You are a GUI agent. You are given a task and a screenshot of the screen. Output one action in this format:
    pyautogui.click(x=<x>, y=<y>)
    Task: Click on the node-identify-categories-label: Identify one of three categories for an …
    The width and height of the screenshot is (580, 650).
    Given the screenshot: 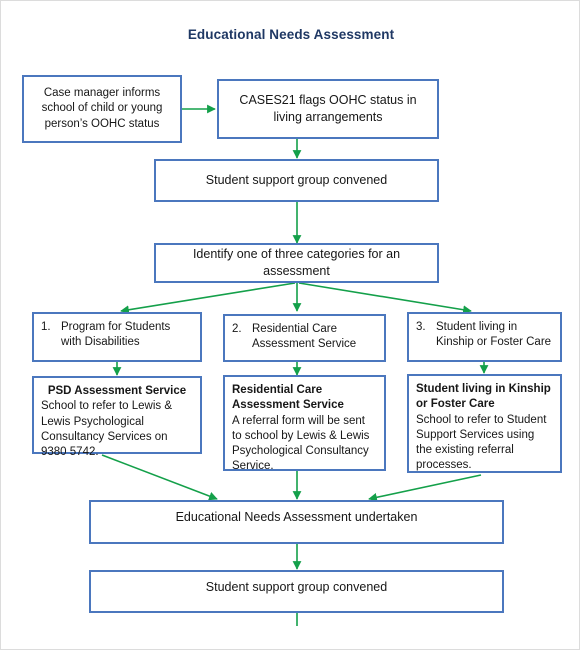 What is the action you would take?
    pyautogui.click(x=296, y=262)
    